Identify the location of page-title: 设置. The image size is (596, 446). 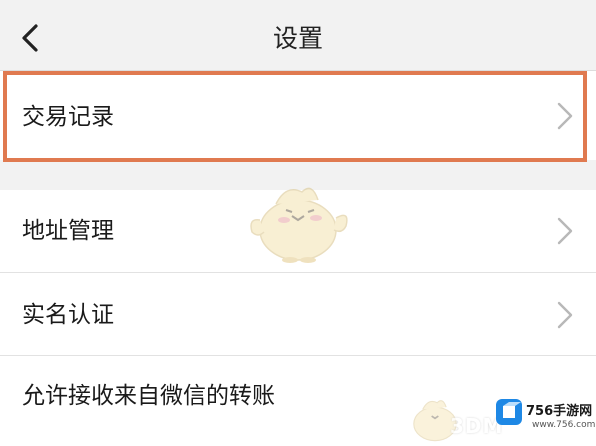
(297, 38).